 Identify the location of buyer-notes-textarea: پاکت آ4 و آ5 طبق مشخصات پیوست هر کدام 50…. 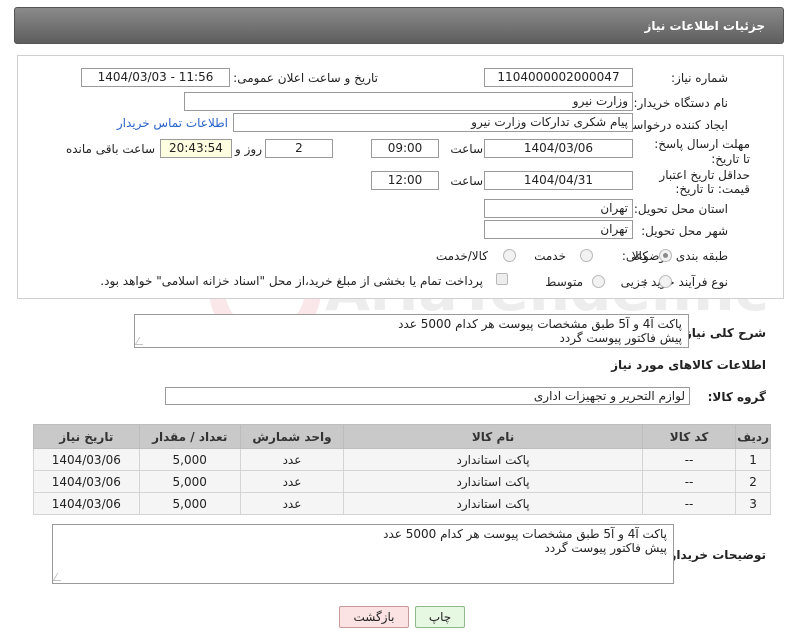
(363, 554).